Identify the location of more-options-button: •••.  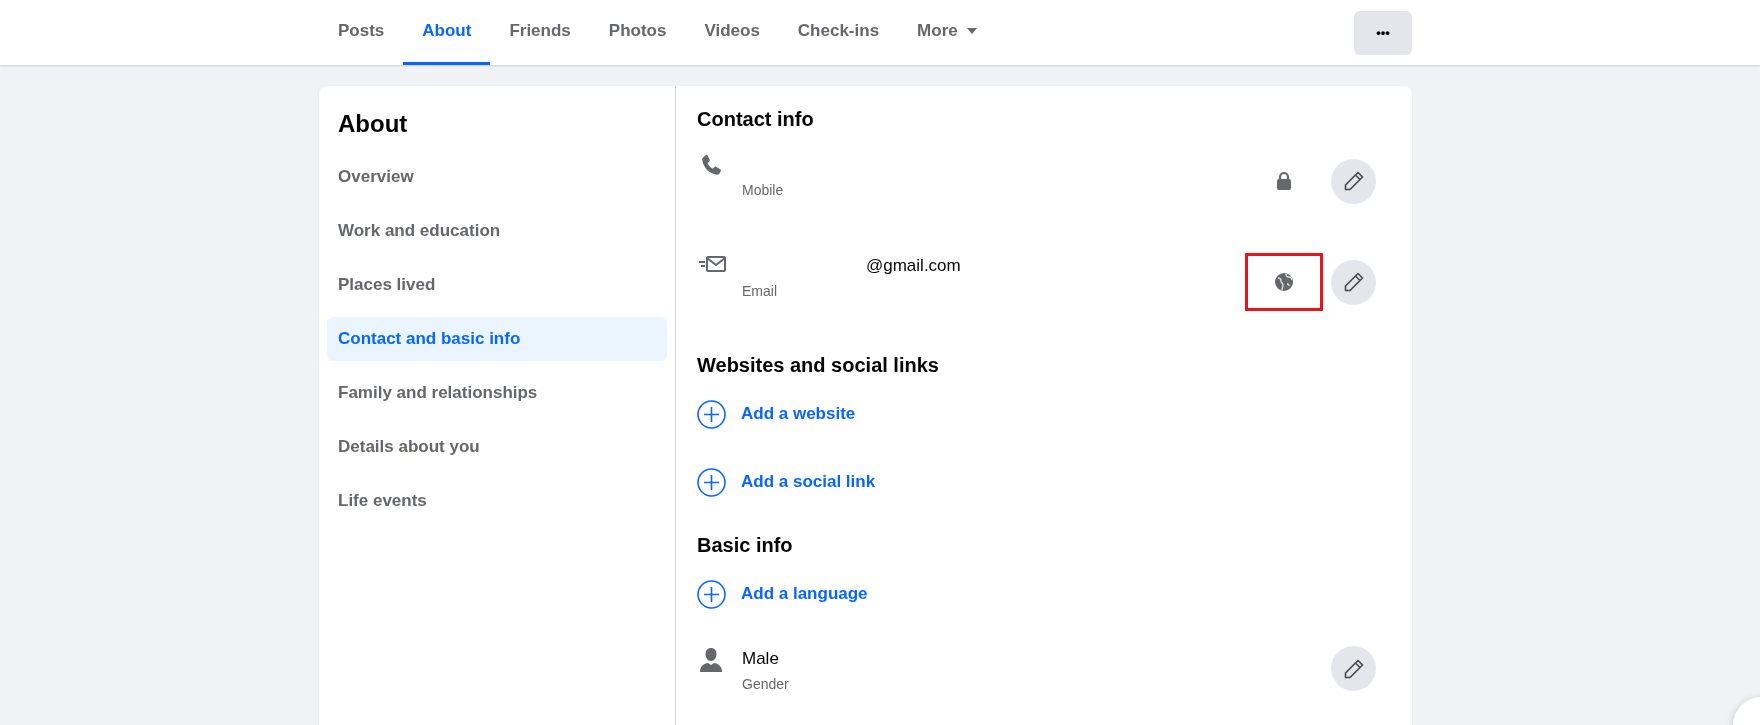
(1383, 32).